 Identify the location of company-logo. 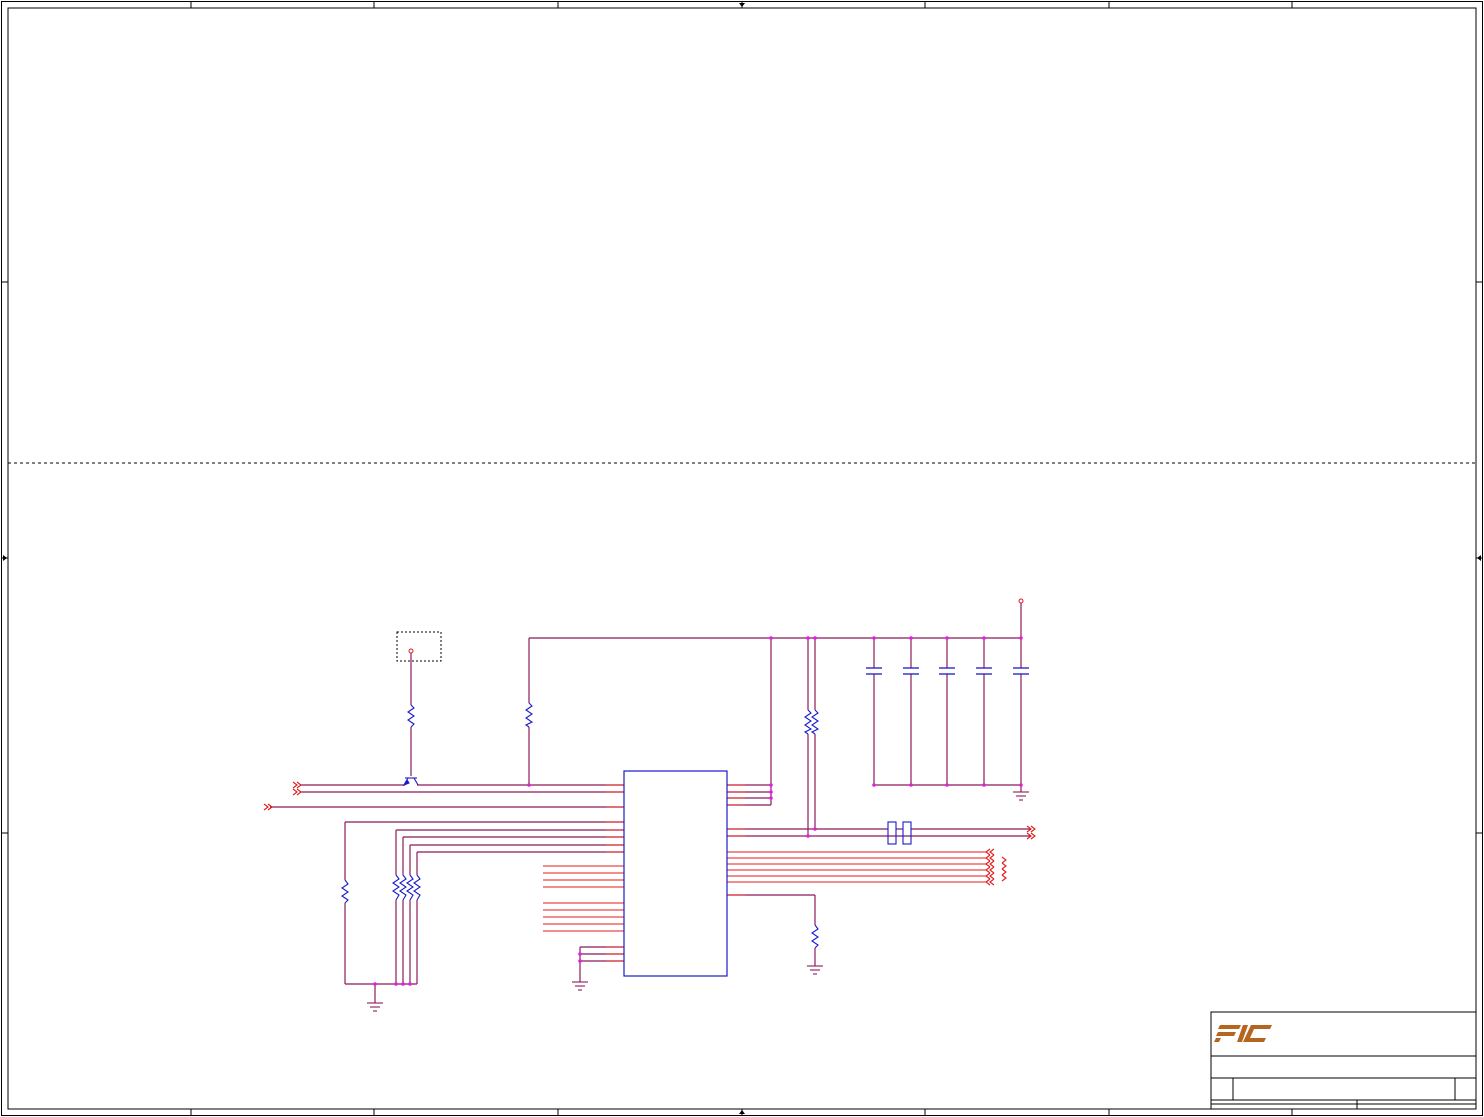
(1243, 1033).